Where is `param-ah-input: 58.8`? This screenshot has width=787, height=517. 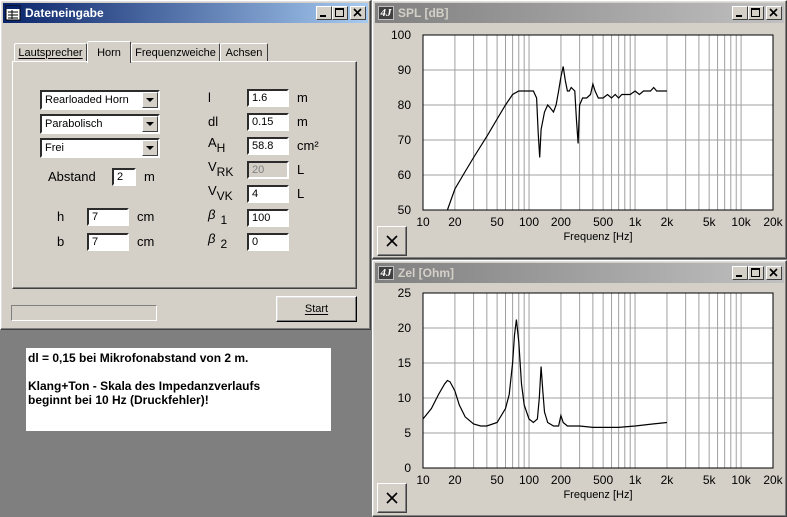
param-ah-input: 58.8 is located at coordinates (268, 146).